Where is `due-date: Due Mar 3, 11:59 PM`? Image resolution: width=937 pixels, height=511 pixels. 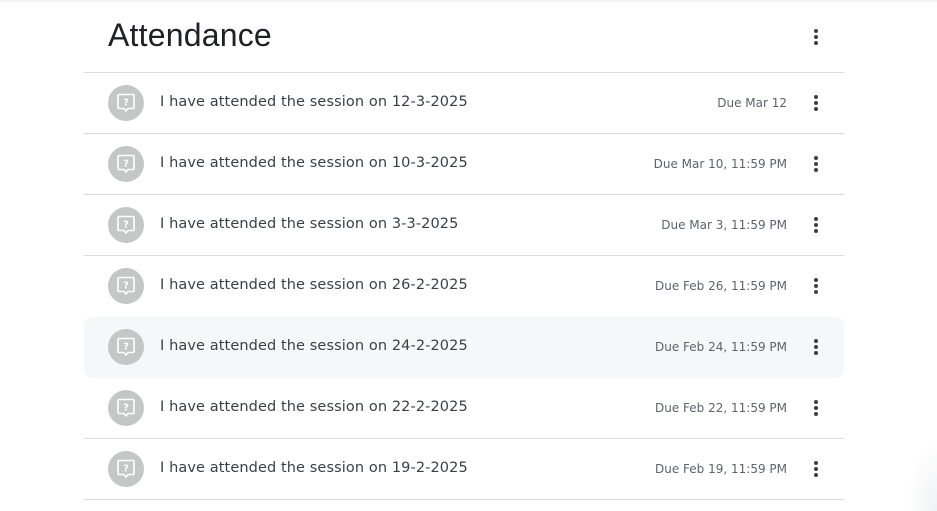 due-date: Due Mar 3, 11:59 PM is located at coordinates (724, 225).